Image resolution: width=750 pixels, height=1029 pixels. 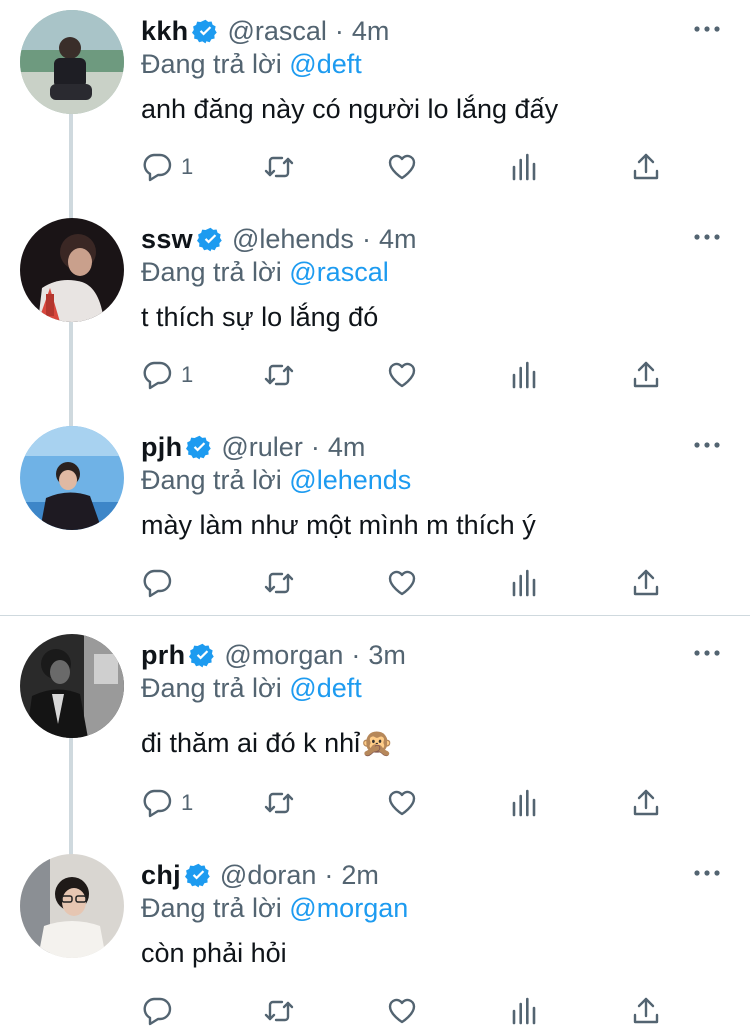 I want to click on replying-to: Đang trả lời @deft, so click(x=251, y=688).